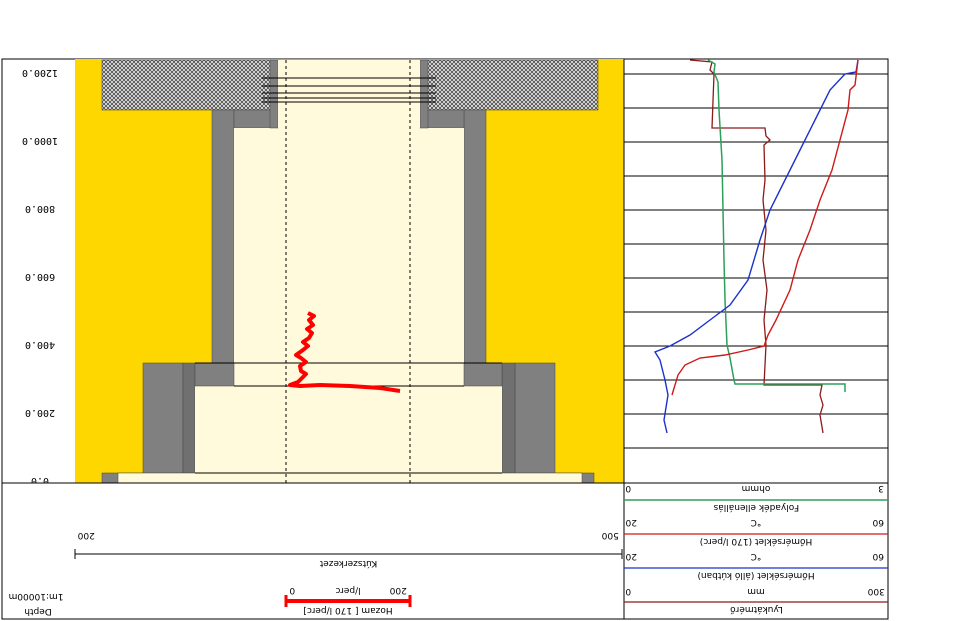 The height and width of the screenshot is (621, 975). I want to click on depth-title: Depth, so click(37, 611).